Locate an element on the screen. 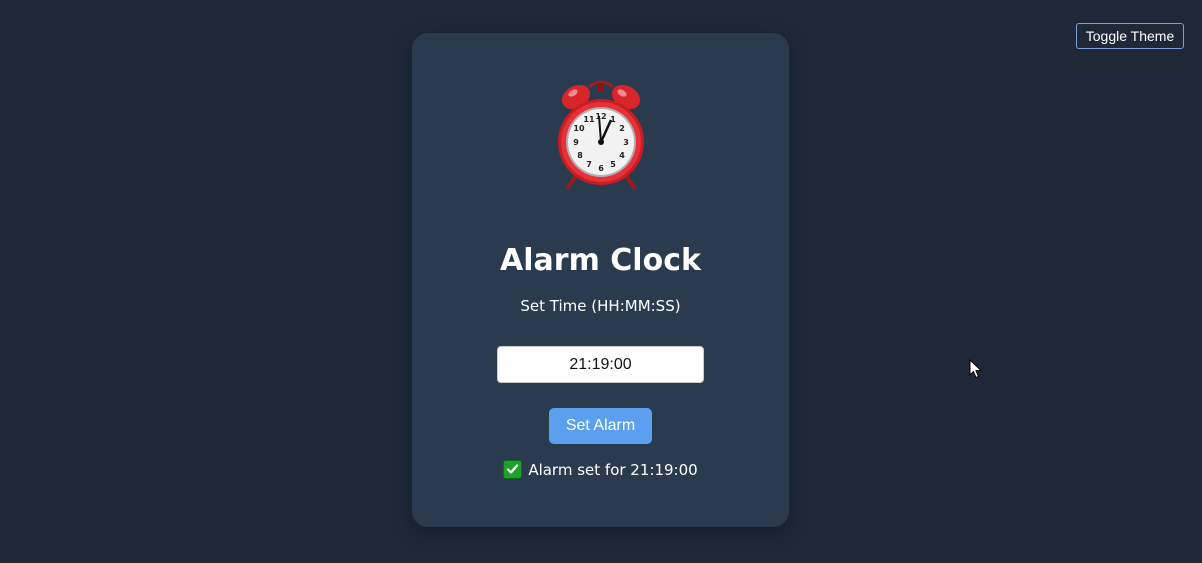 The height and width of the screenshot is (563, 1202). svg-text: 9 is located at coordinates (576, 142).